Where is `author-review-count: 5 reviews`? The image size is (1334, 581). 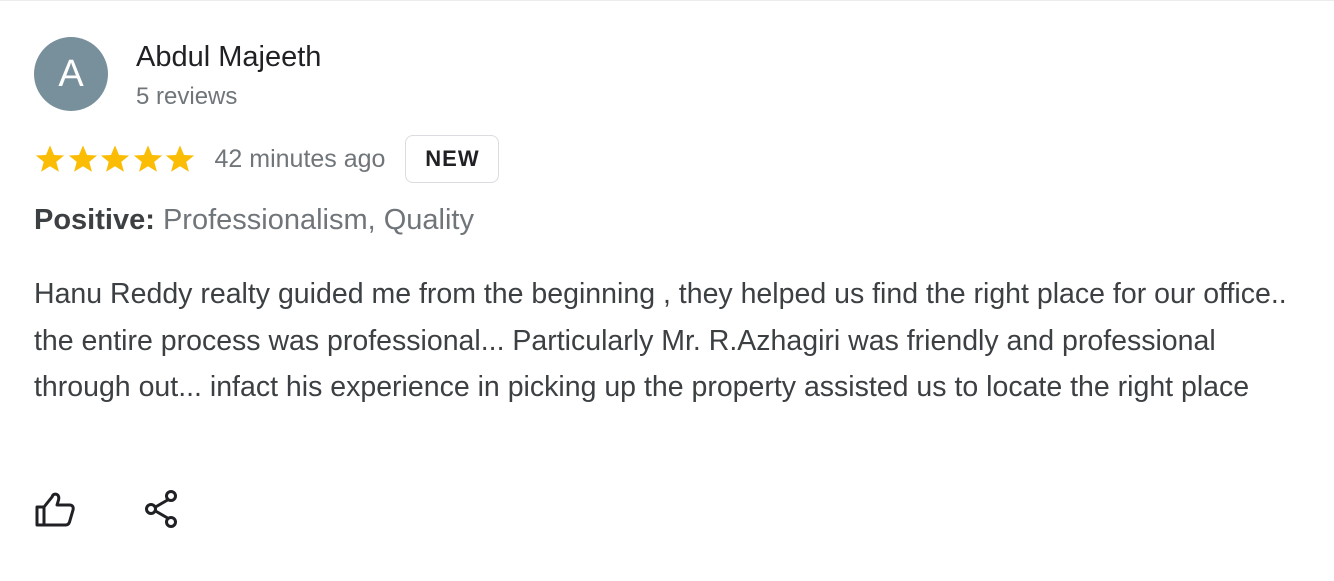 author-review-count: 5 reviews is located at coordinates (186, 97).